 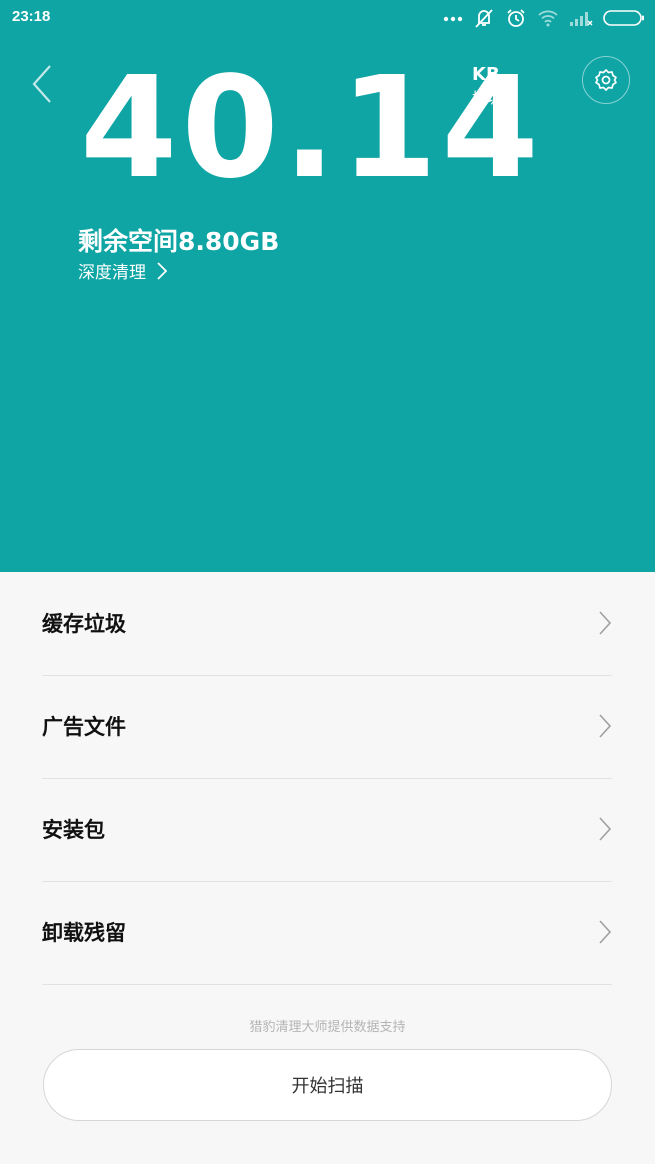 What do you see at coordinates (516, 18) in the screenshot?
I see `alarm-icon` at bounding box center [516, 18].